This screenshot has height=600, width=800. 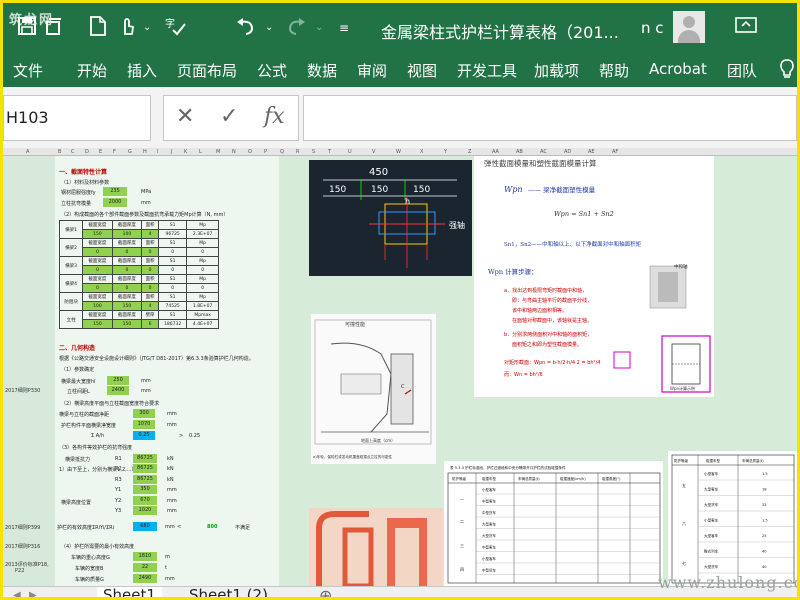 What do you see at coordinates (200, 152) in the screenshot?
I see `column-header: L` at bounding box center [200, 152].